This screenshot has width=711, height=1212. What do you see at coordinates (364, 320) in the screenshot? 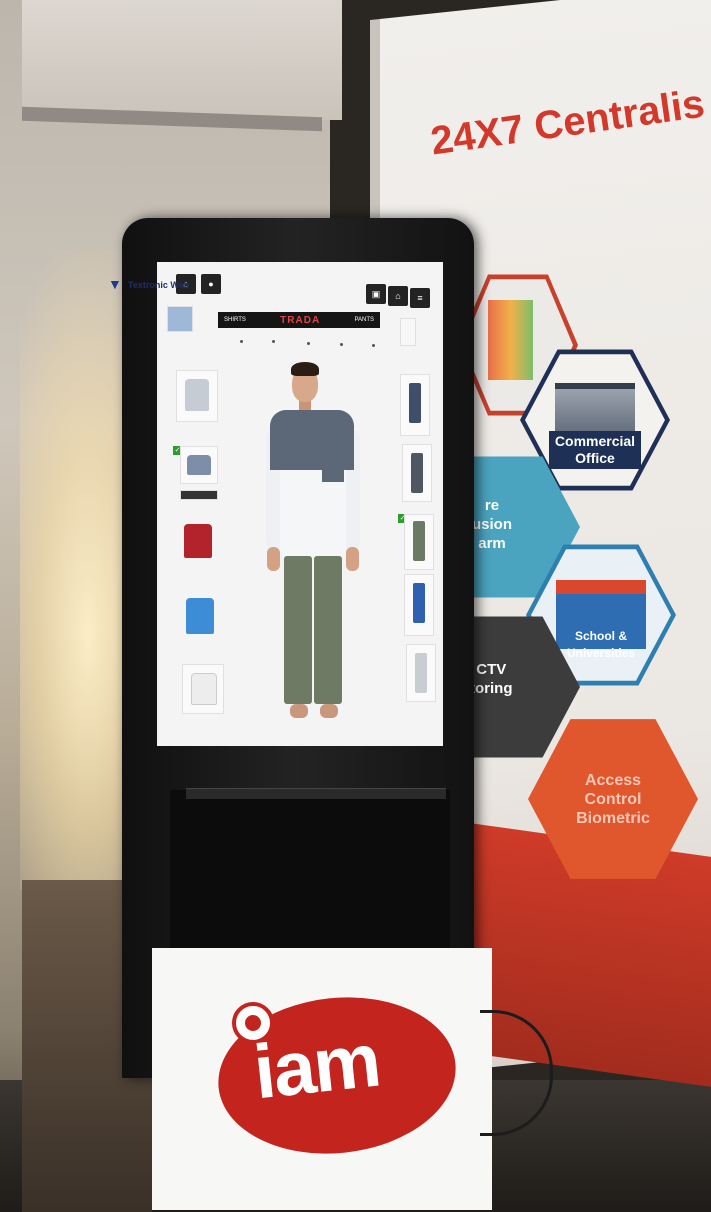
I see `menu-pants-tab: PANTS` at bounding box center [364, 320].